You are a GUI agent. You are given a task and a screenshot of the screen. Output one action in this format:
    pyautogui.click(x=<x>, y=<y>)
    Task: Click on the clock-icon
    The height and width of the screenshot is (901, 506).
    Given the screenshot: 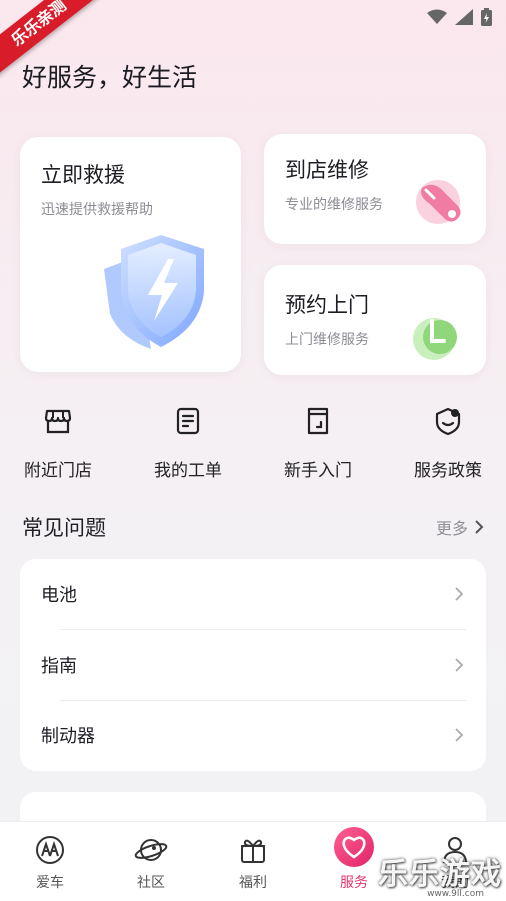 What is the action you would take?
    pyautogui.click(x=435, y=339)
    